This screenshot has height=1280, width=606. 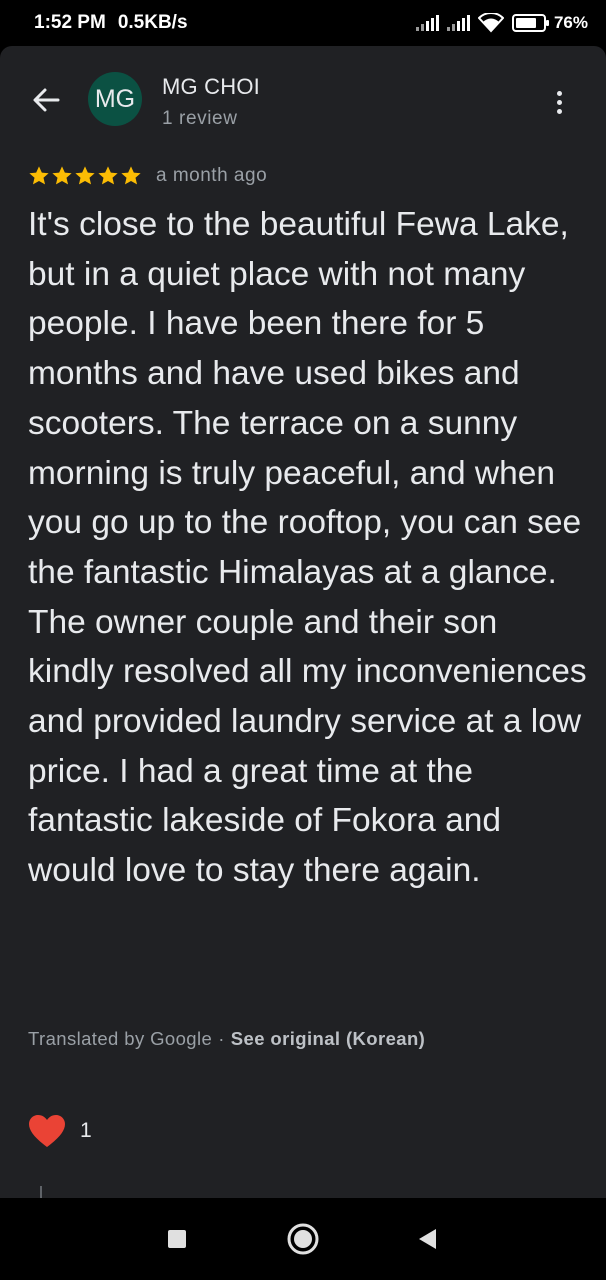 I want to click on rating-row: a month ago, so click(x=147, y=176).